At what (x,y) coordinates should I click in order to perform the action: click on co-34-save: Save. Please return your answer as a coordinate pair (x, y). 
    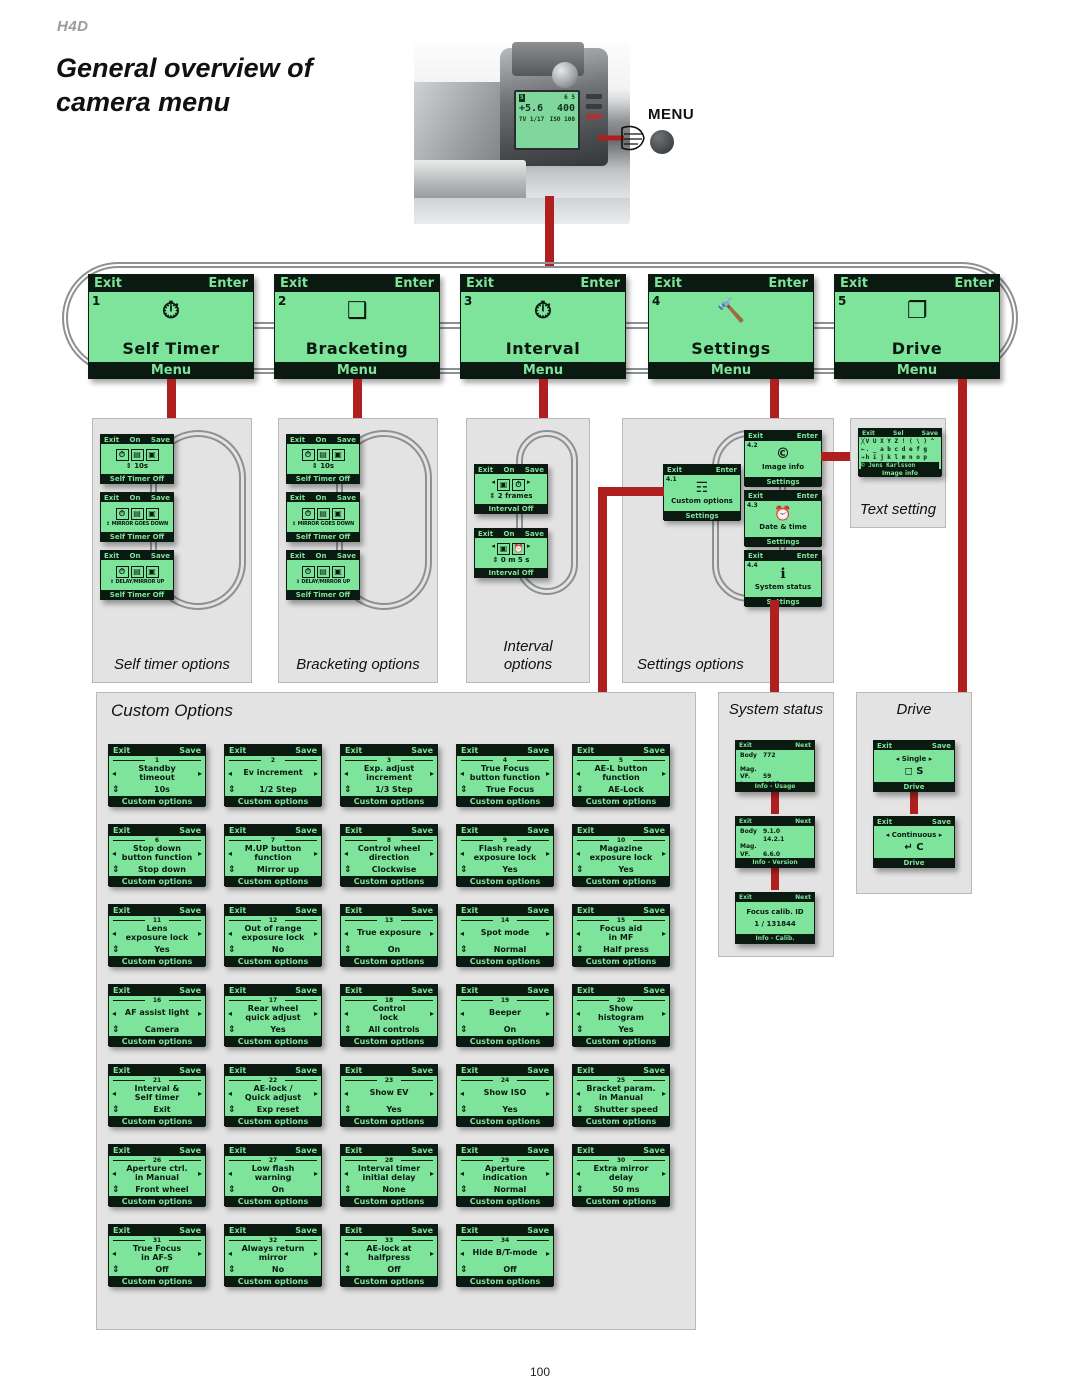
    Looking at the image, I should click on (538, 1230).